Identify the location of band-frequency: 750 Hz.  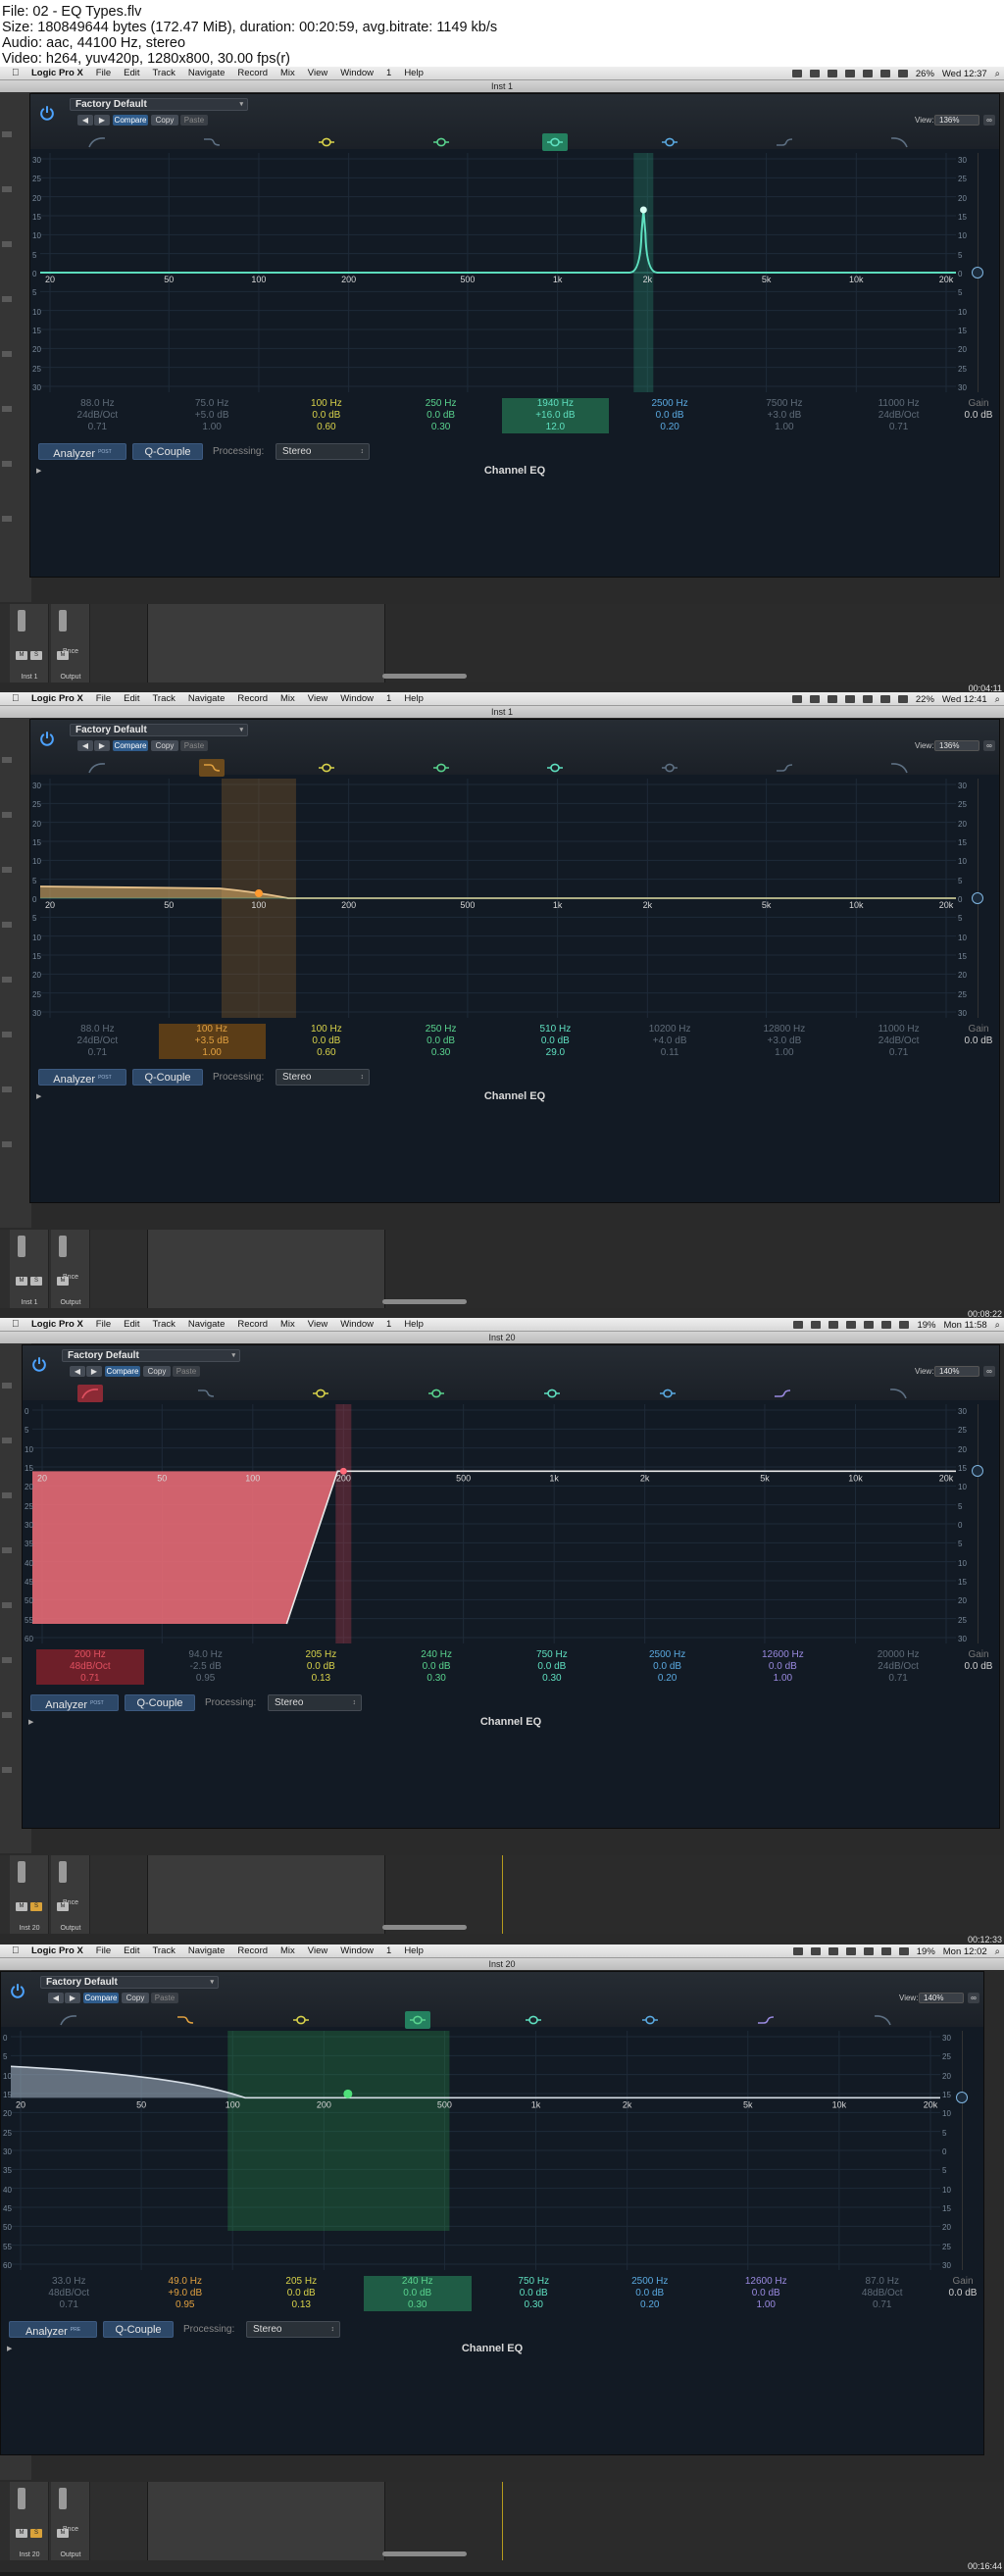
(533, 2282).